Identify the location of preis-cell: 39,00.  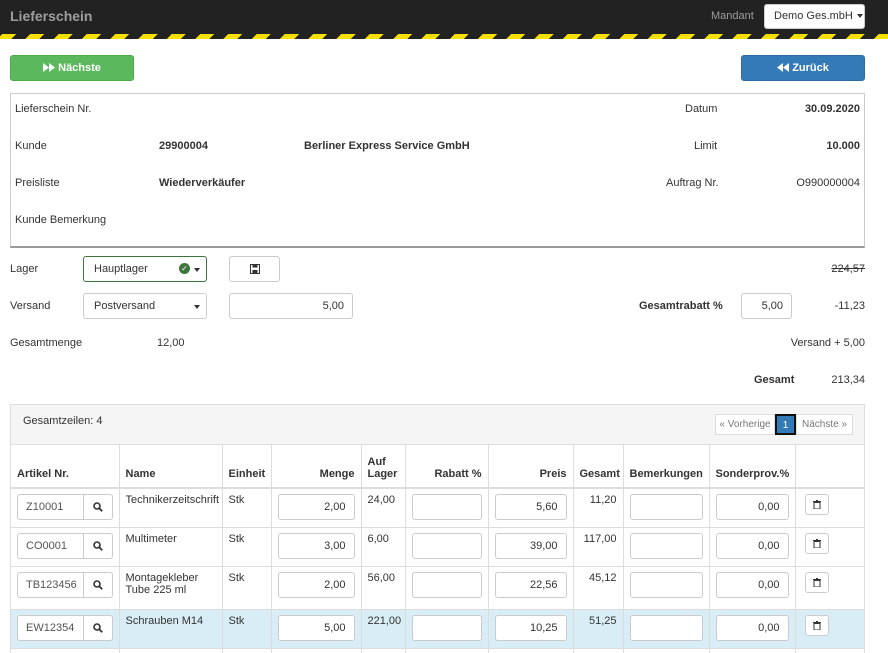
(530, 547).